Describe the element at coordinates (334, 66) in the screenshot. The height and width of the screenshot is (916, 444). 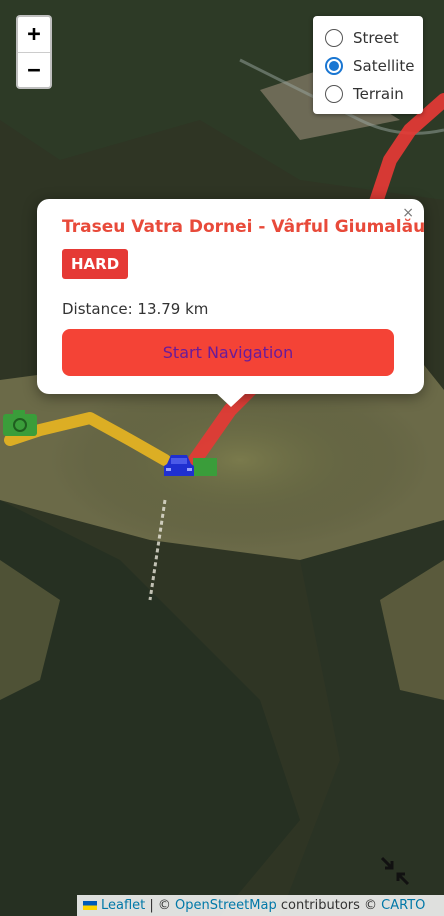
I see `satellite-radio` at that location.